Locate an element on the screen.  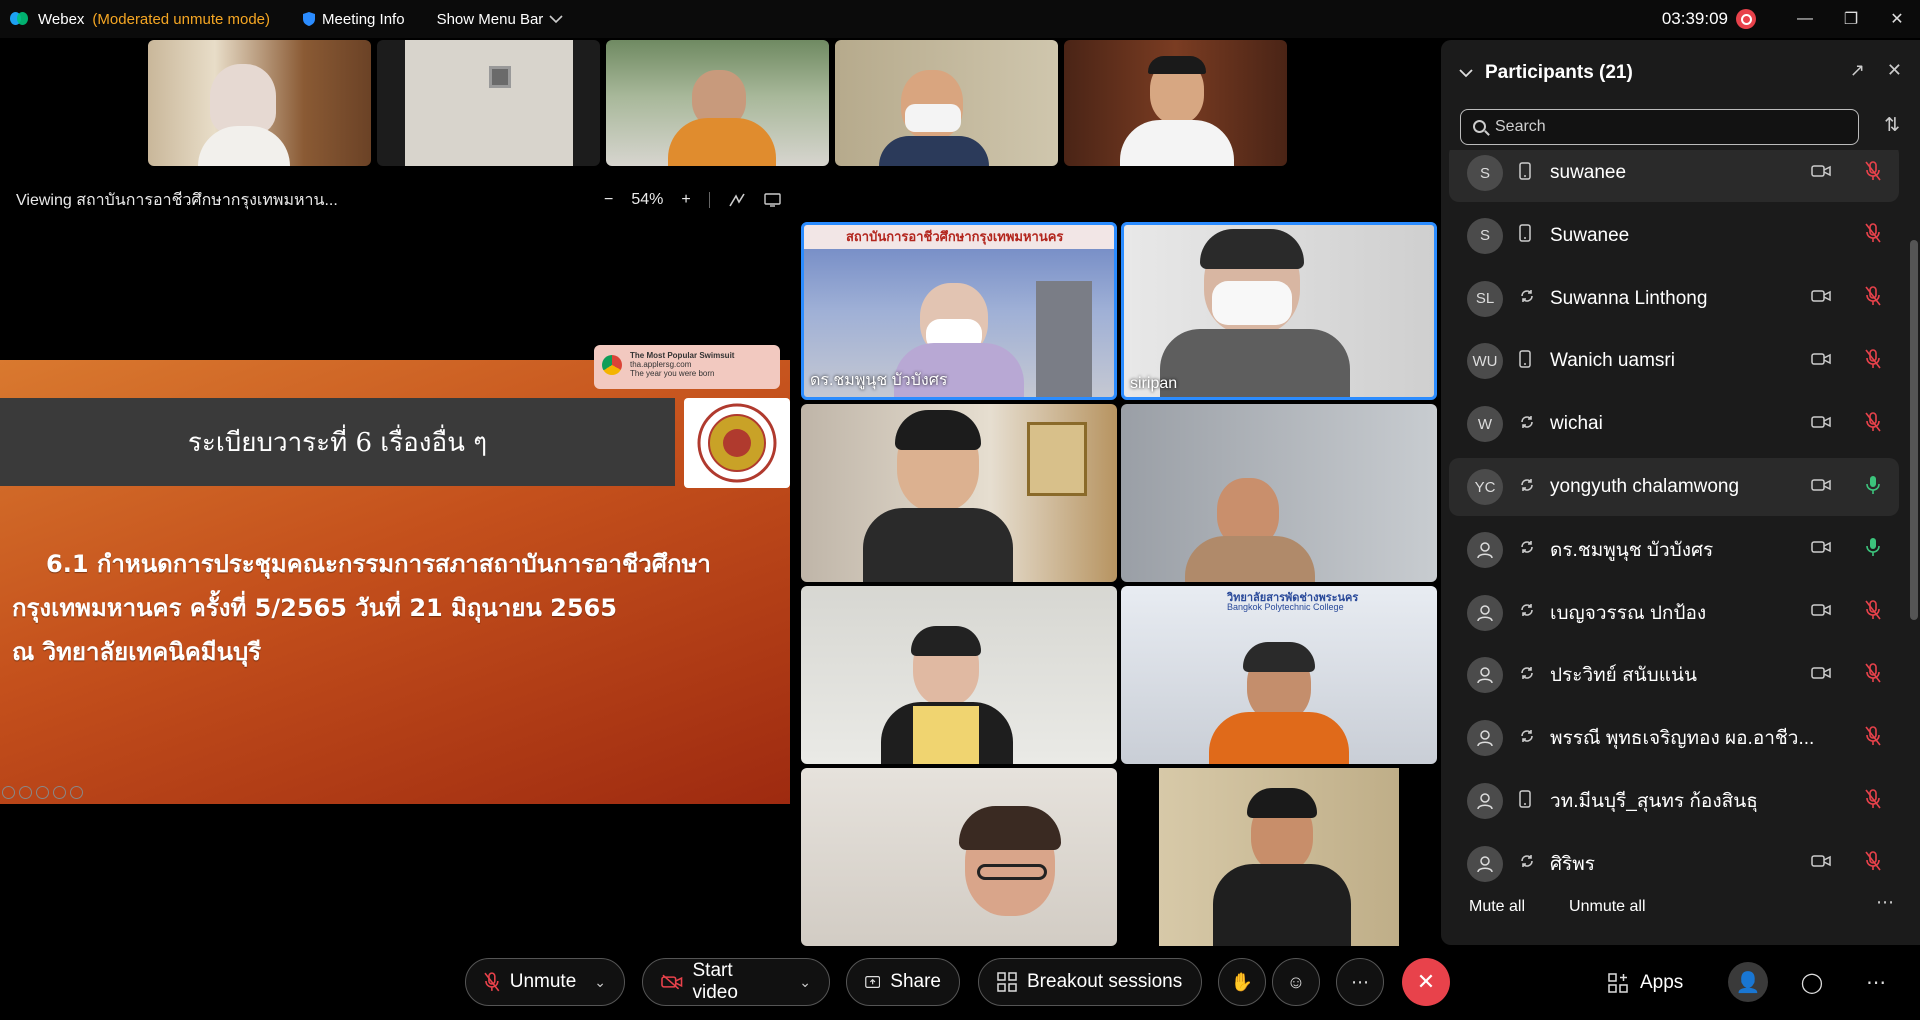
zoom-in-button: + is located at coordinates (685, 200).